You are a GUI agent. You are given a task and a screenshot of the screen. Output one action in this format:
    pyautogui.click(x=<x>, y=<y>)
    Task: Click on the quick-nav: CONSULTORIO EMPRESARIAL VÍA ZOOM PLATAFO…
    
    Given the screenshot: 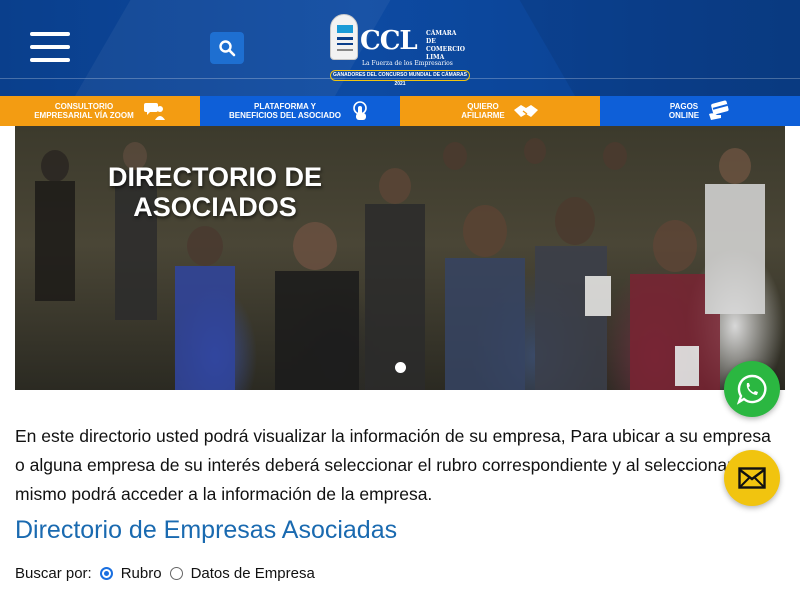 What is the action you would take?
    pyautogui.click(x=400, y=111)
    